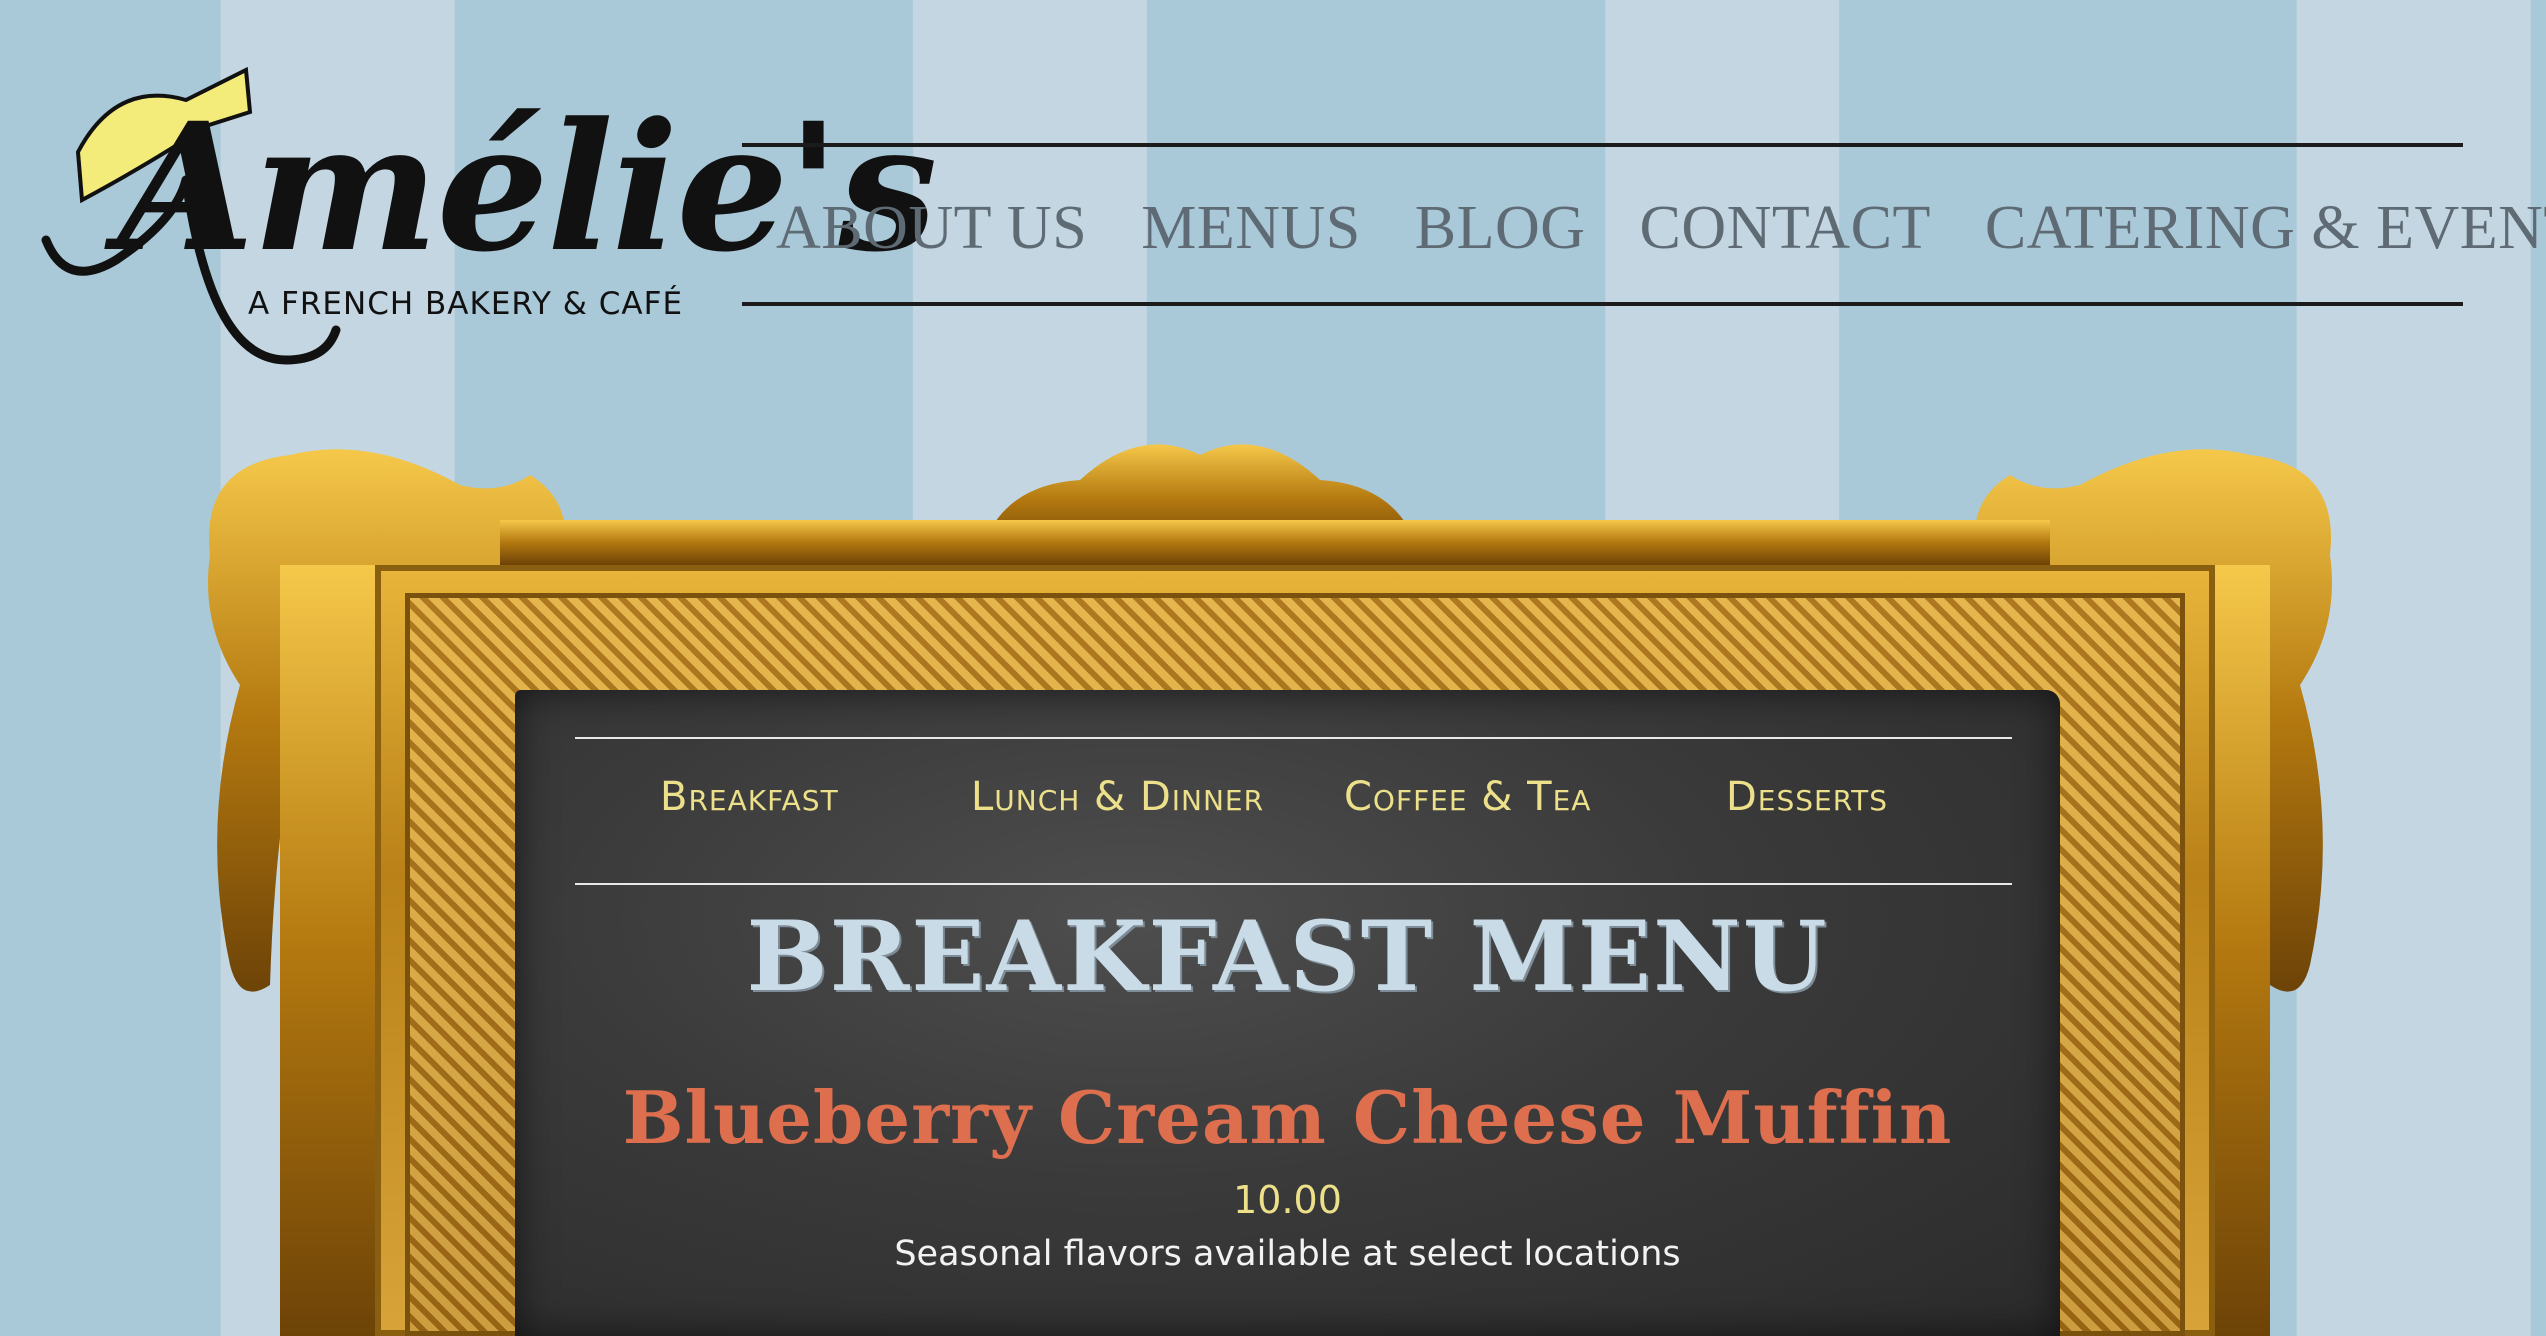  I want to click on menu-tabs-divider-top, so click(1293, 738).